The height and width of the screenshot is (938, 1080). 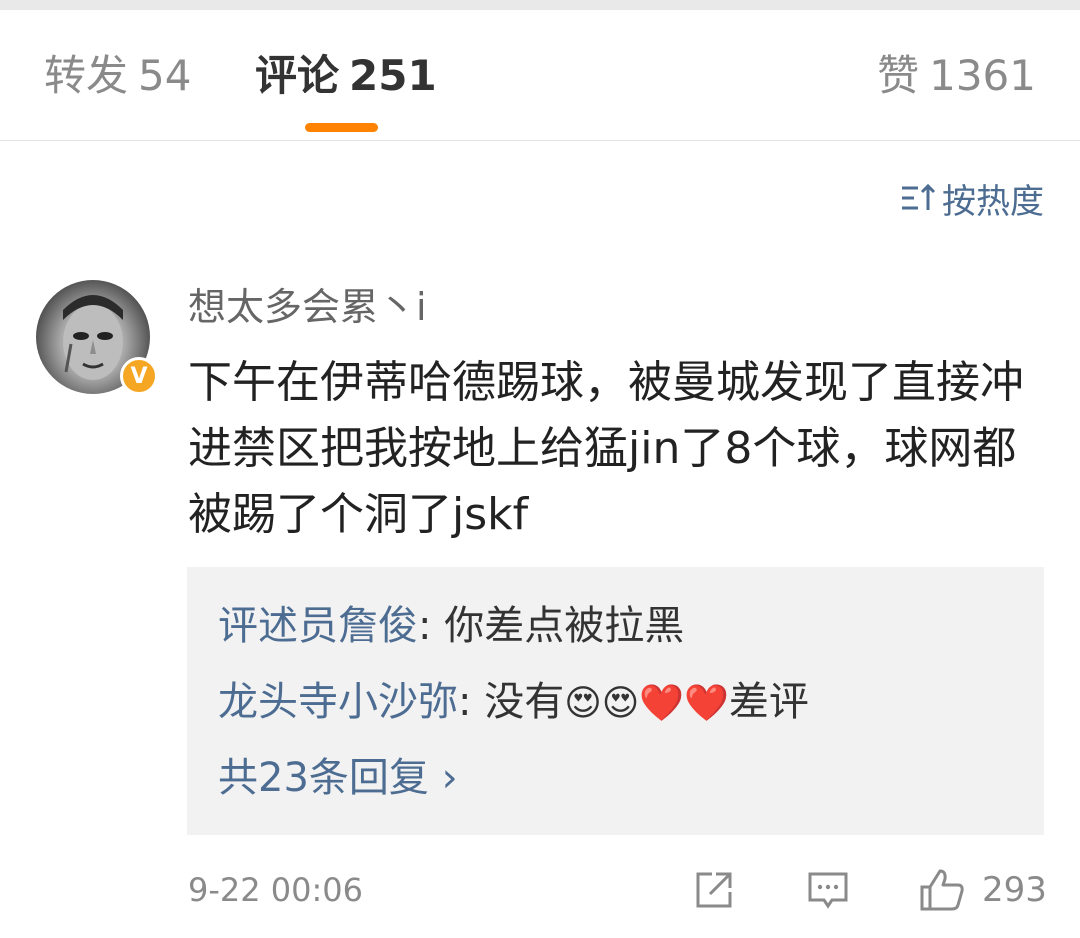 What do you see at coordinates (318, 626) in the screenshot?
I see `reply-author: 评述员詹俊` at bounding box center [318, 626].